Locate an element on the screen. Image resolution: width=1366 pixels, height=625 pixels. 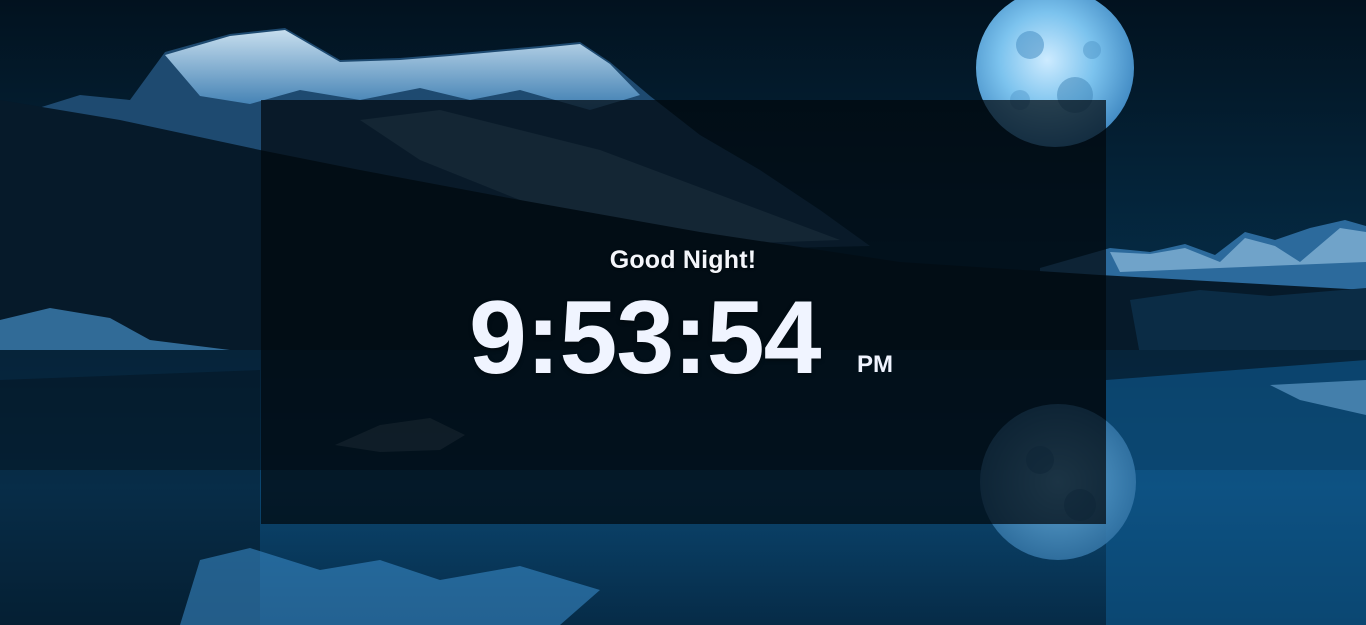
greeting-text: Good Night! is located at coordinates (683, 260).